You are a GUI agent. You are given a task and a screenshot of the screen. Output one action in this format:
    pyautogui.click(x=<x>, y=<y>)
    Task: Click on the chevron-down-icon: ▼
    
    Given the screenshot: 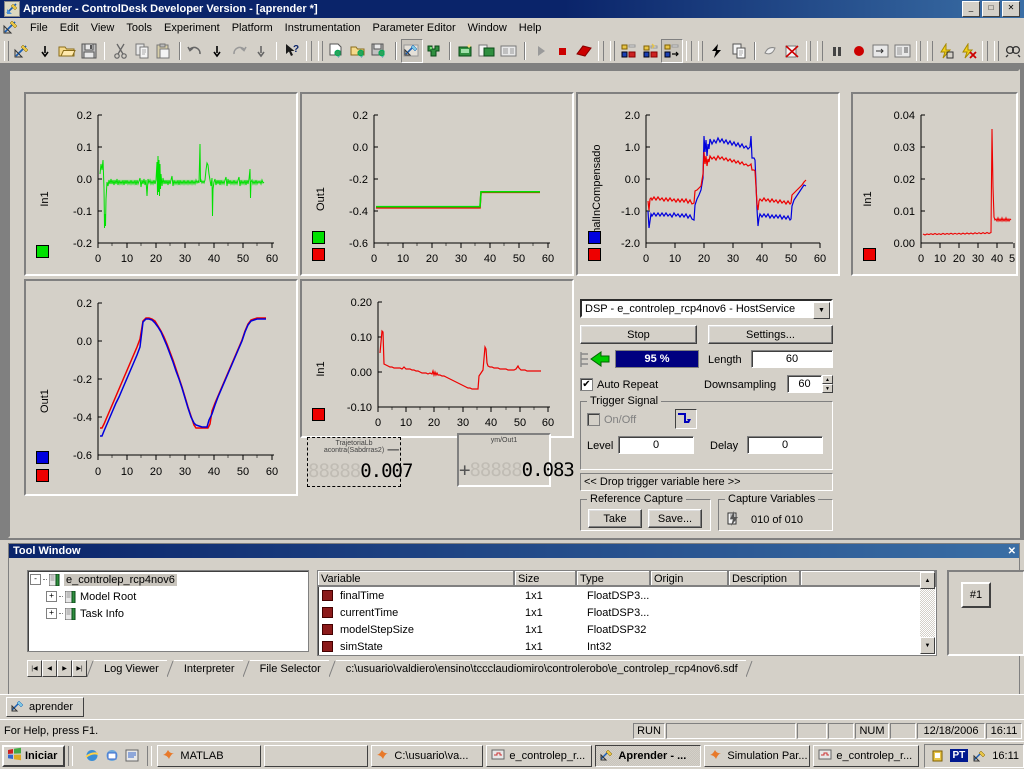 What is the action you would take?
    pyautogui.click(x=821, y=310)
    